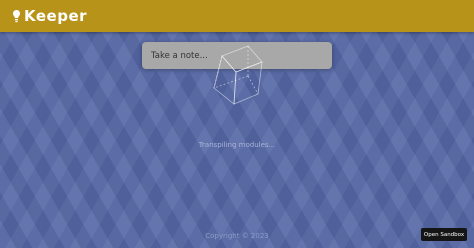  Describe the element at coordinates (16, 16) in the screenshot. I see `lightbulb-icon` at that location.